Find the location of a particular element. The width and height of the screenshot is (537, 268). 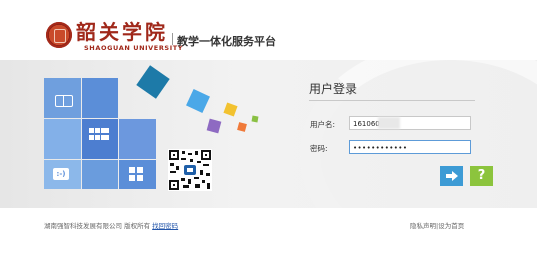

password-field: •••••••••••• is located at coordinates (410, 147).